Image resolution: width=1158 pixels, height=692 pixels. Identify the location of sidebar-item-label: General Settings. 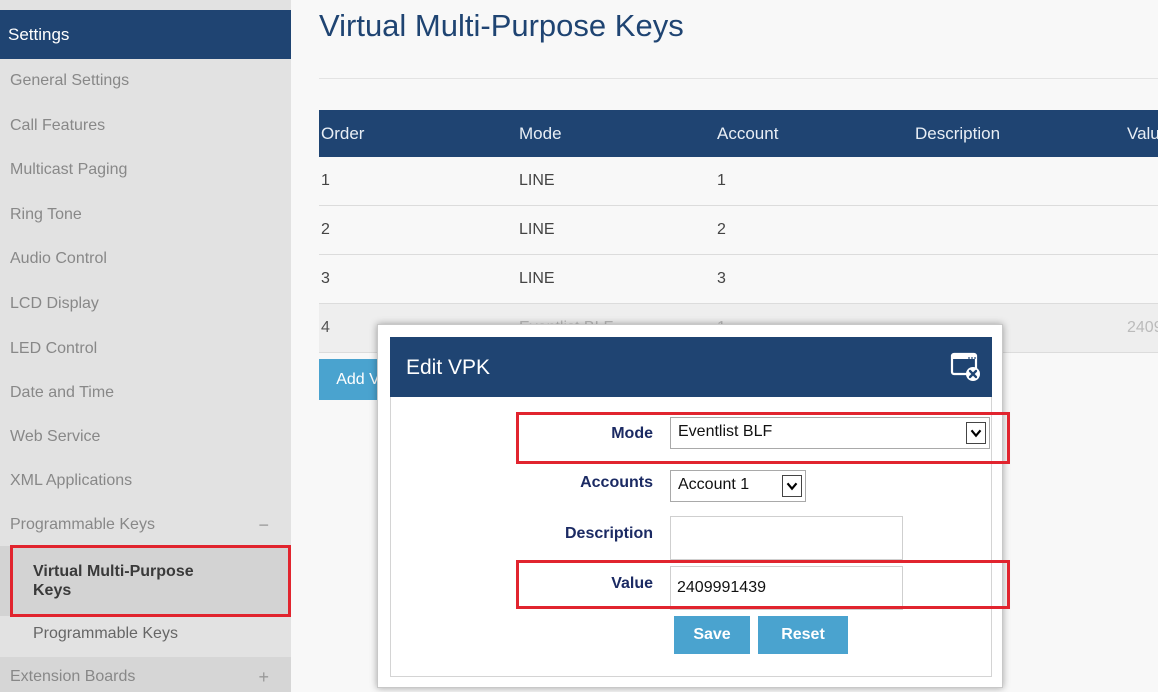
(70, 80).